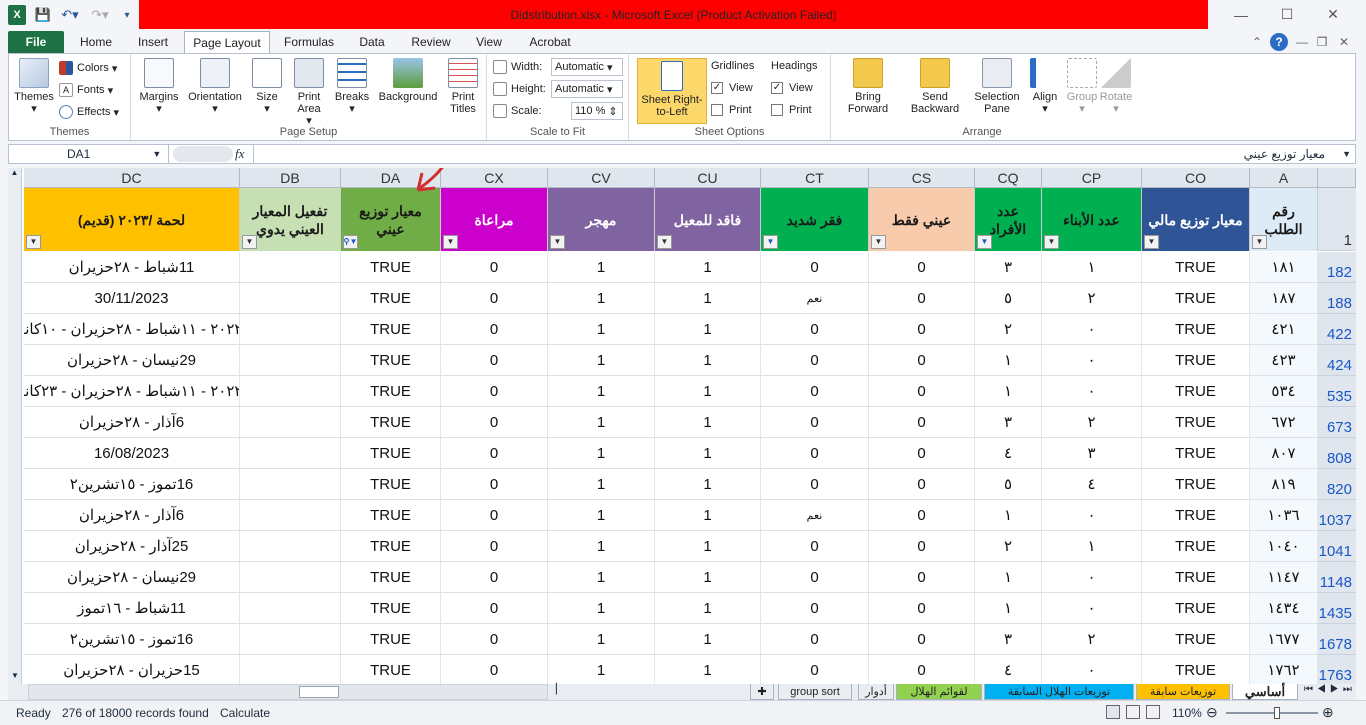 This screenshot has width=1366, height=725. Describe the element at coordinates (1337, 546) in the screenshot. I see `row-header: 1041` at that location.